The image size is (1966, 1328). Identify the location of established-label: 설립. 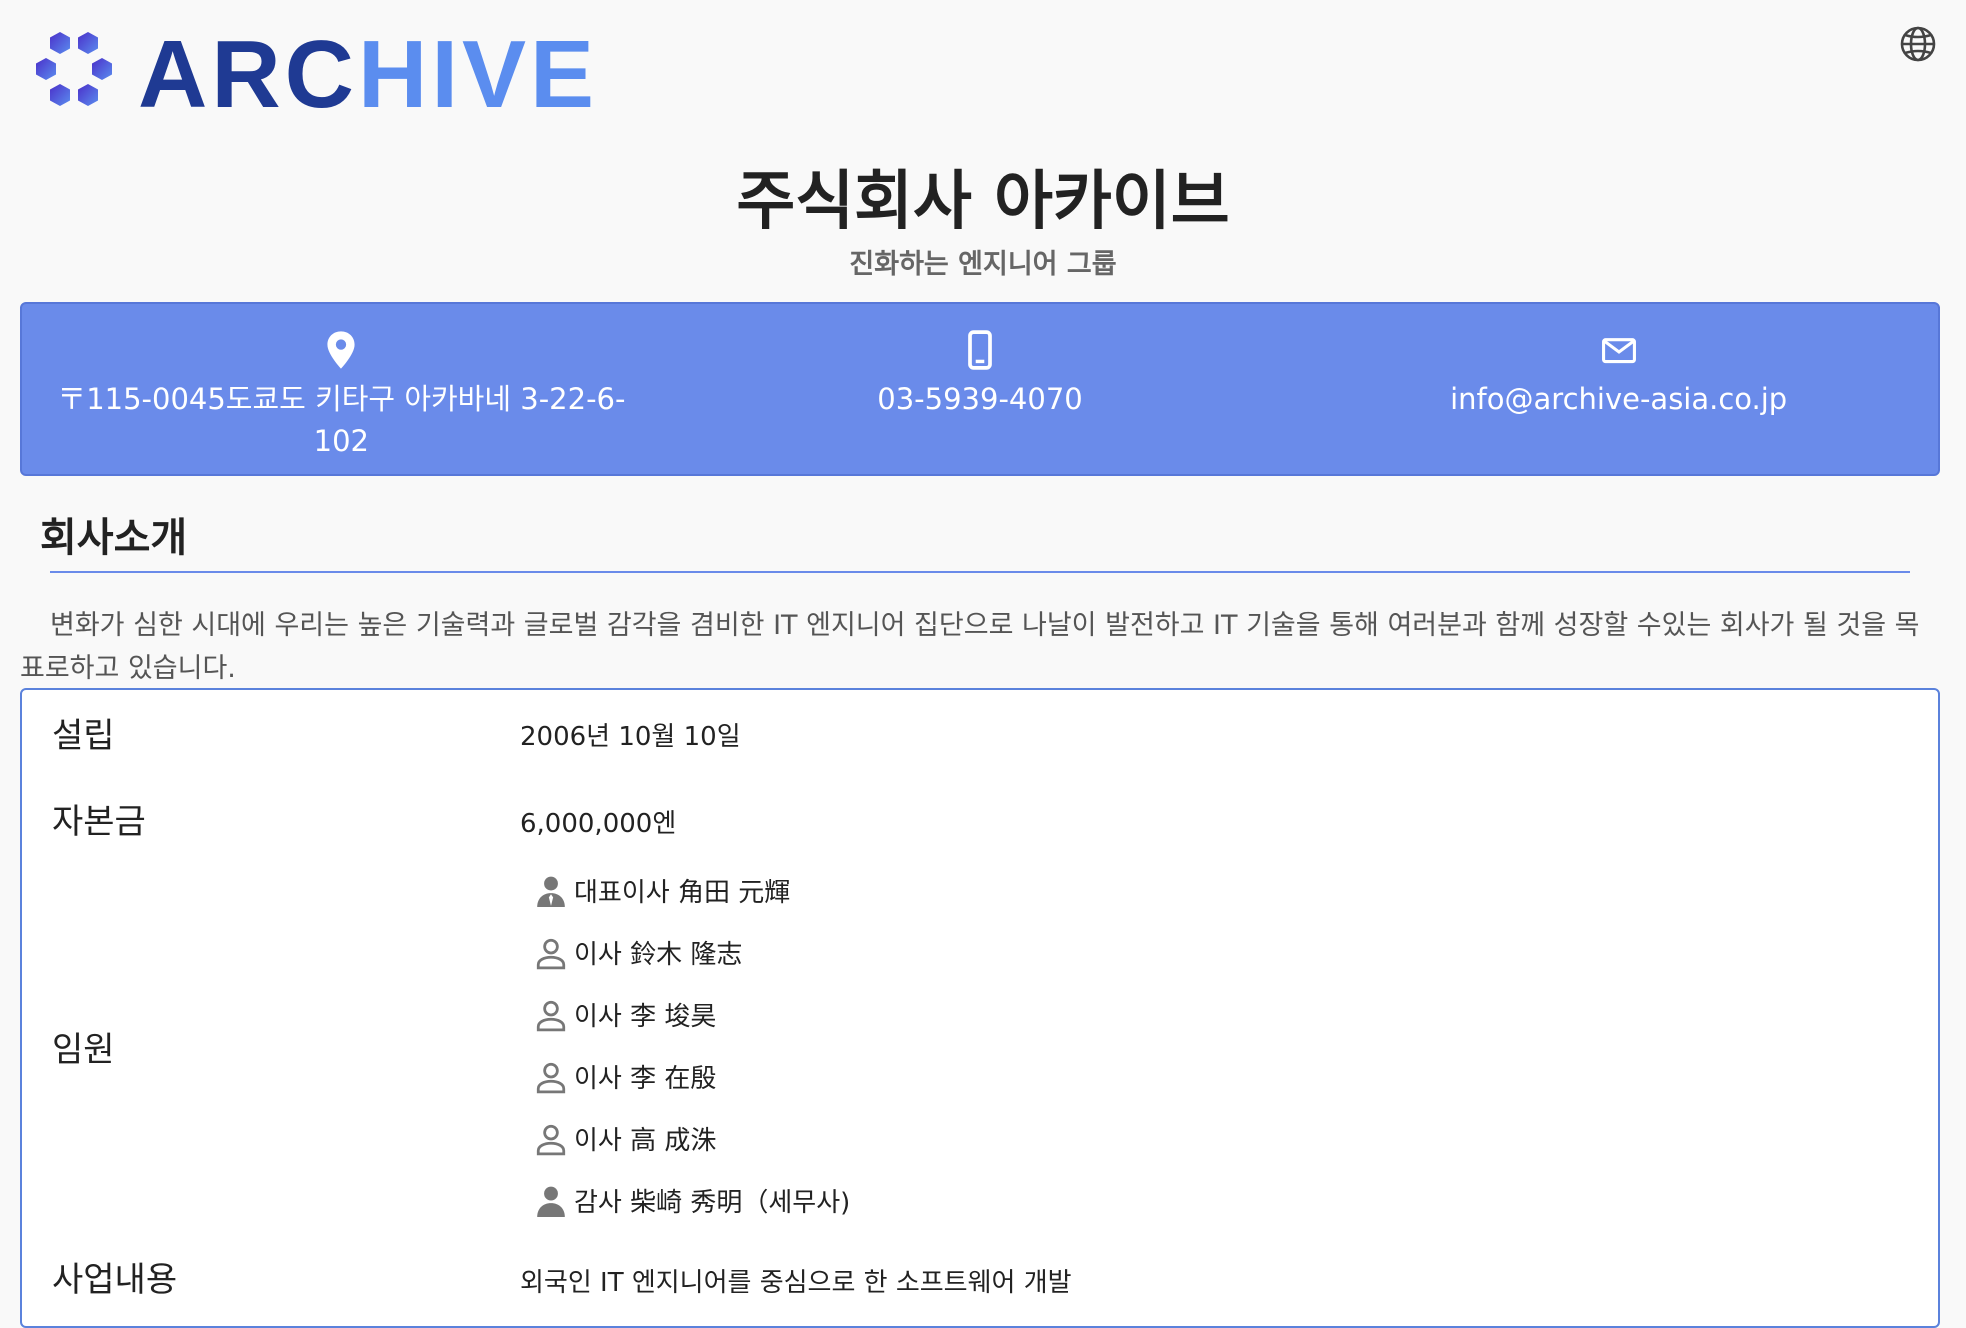
(83, 736).